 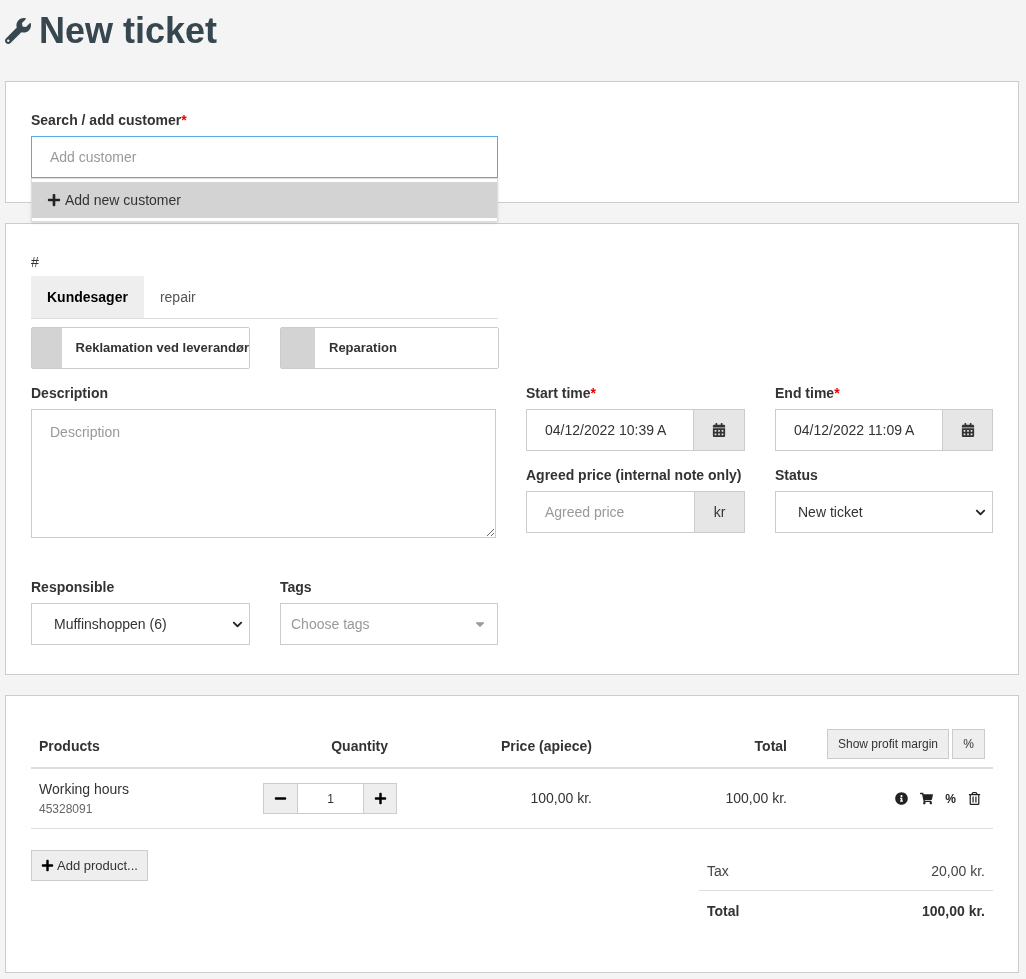 I want to click on add-new-customer-item: Add new customer, so click(x=264, y=200).